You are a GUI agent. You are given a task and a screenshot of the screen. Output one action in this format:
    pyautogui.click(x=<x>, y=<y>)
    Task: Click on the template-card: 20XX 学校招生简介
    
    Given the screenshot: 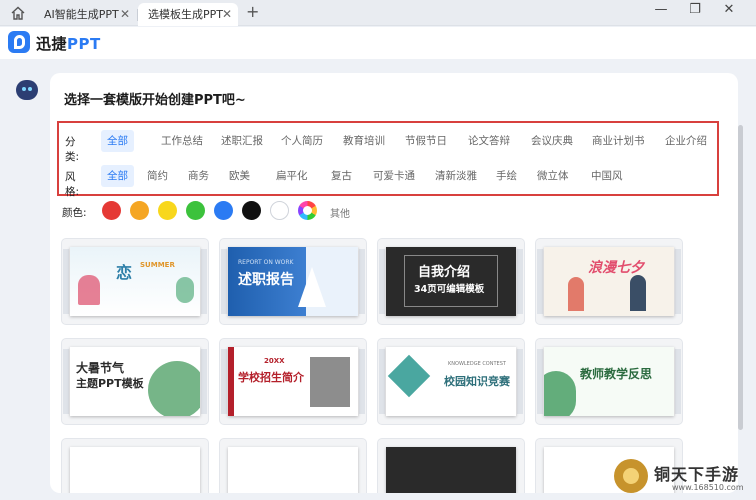 What is the action you would take?
    pyautogui.click(x=293, y=381)
    